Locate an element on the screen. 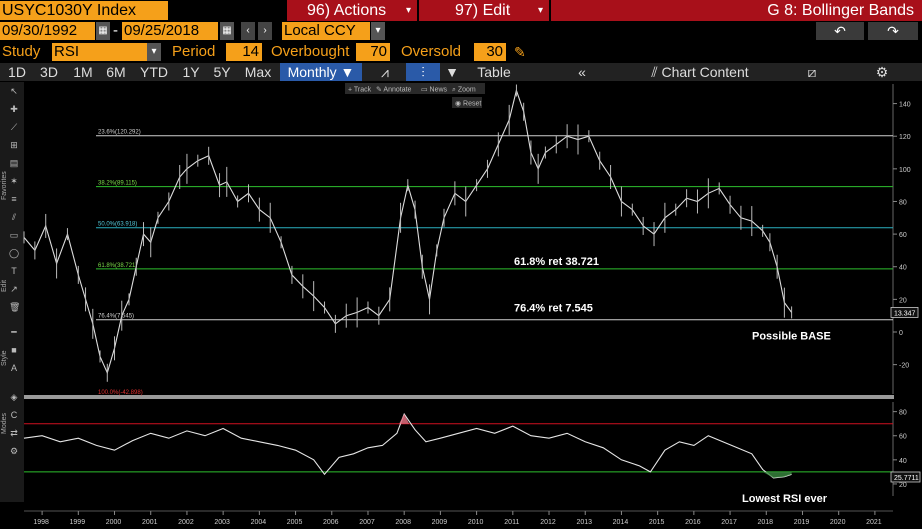 The height and width of the screenshot is (529, 922). rsi-y-tick-label: 80 is located at coordinates (903, 413).